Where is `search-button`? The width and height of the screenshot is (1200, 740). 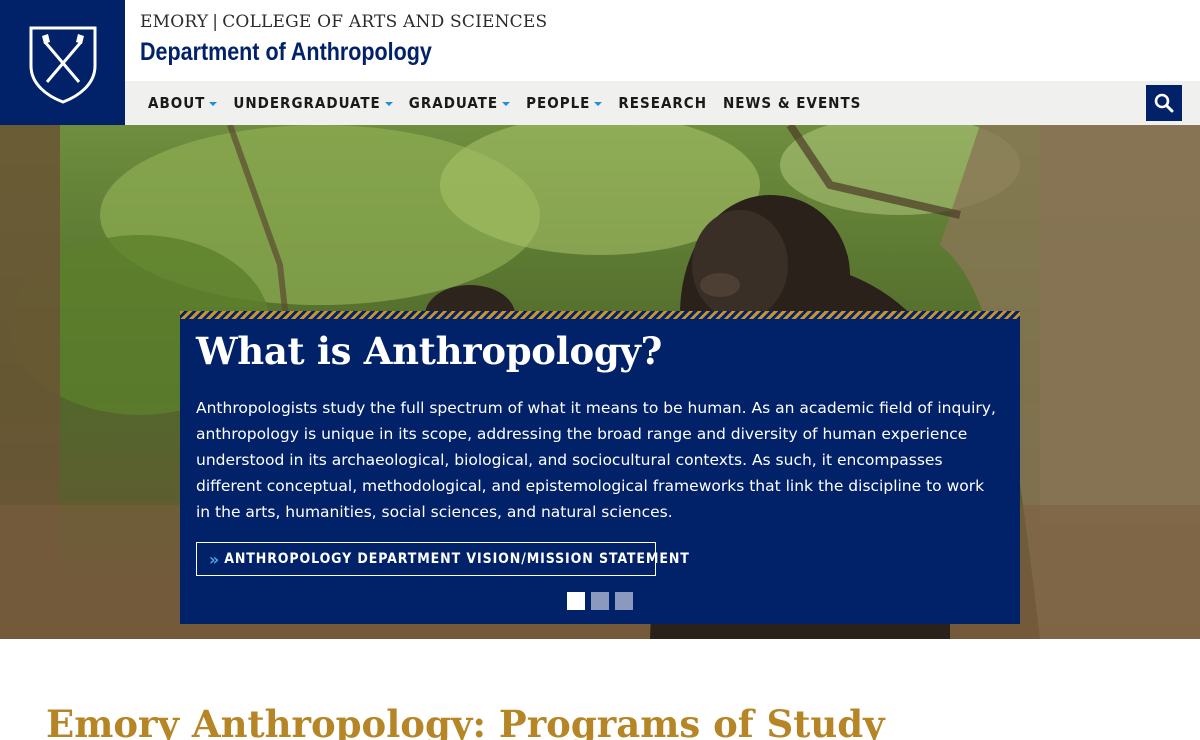
search-button is located at coordinates (1164, 103).